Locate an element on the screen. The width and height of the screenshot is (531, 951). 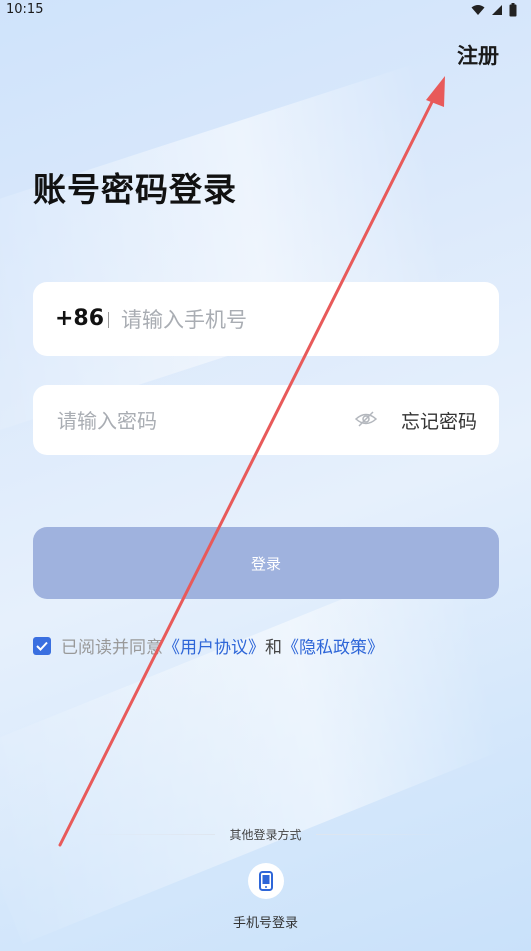
page-title: 账号密码登录 is located at coordinates (135, 189).